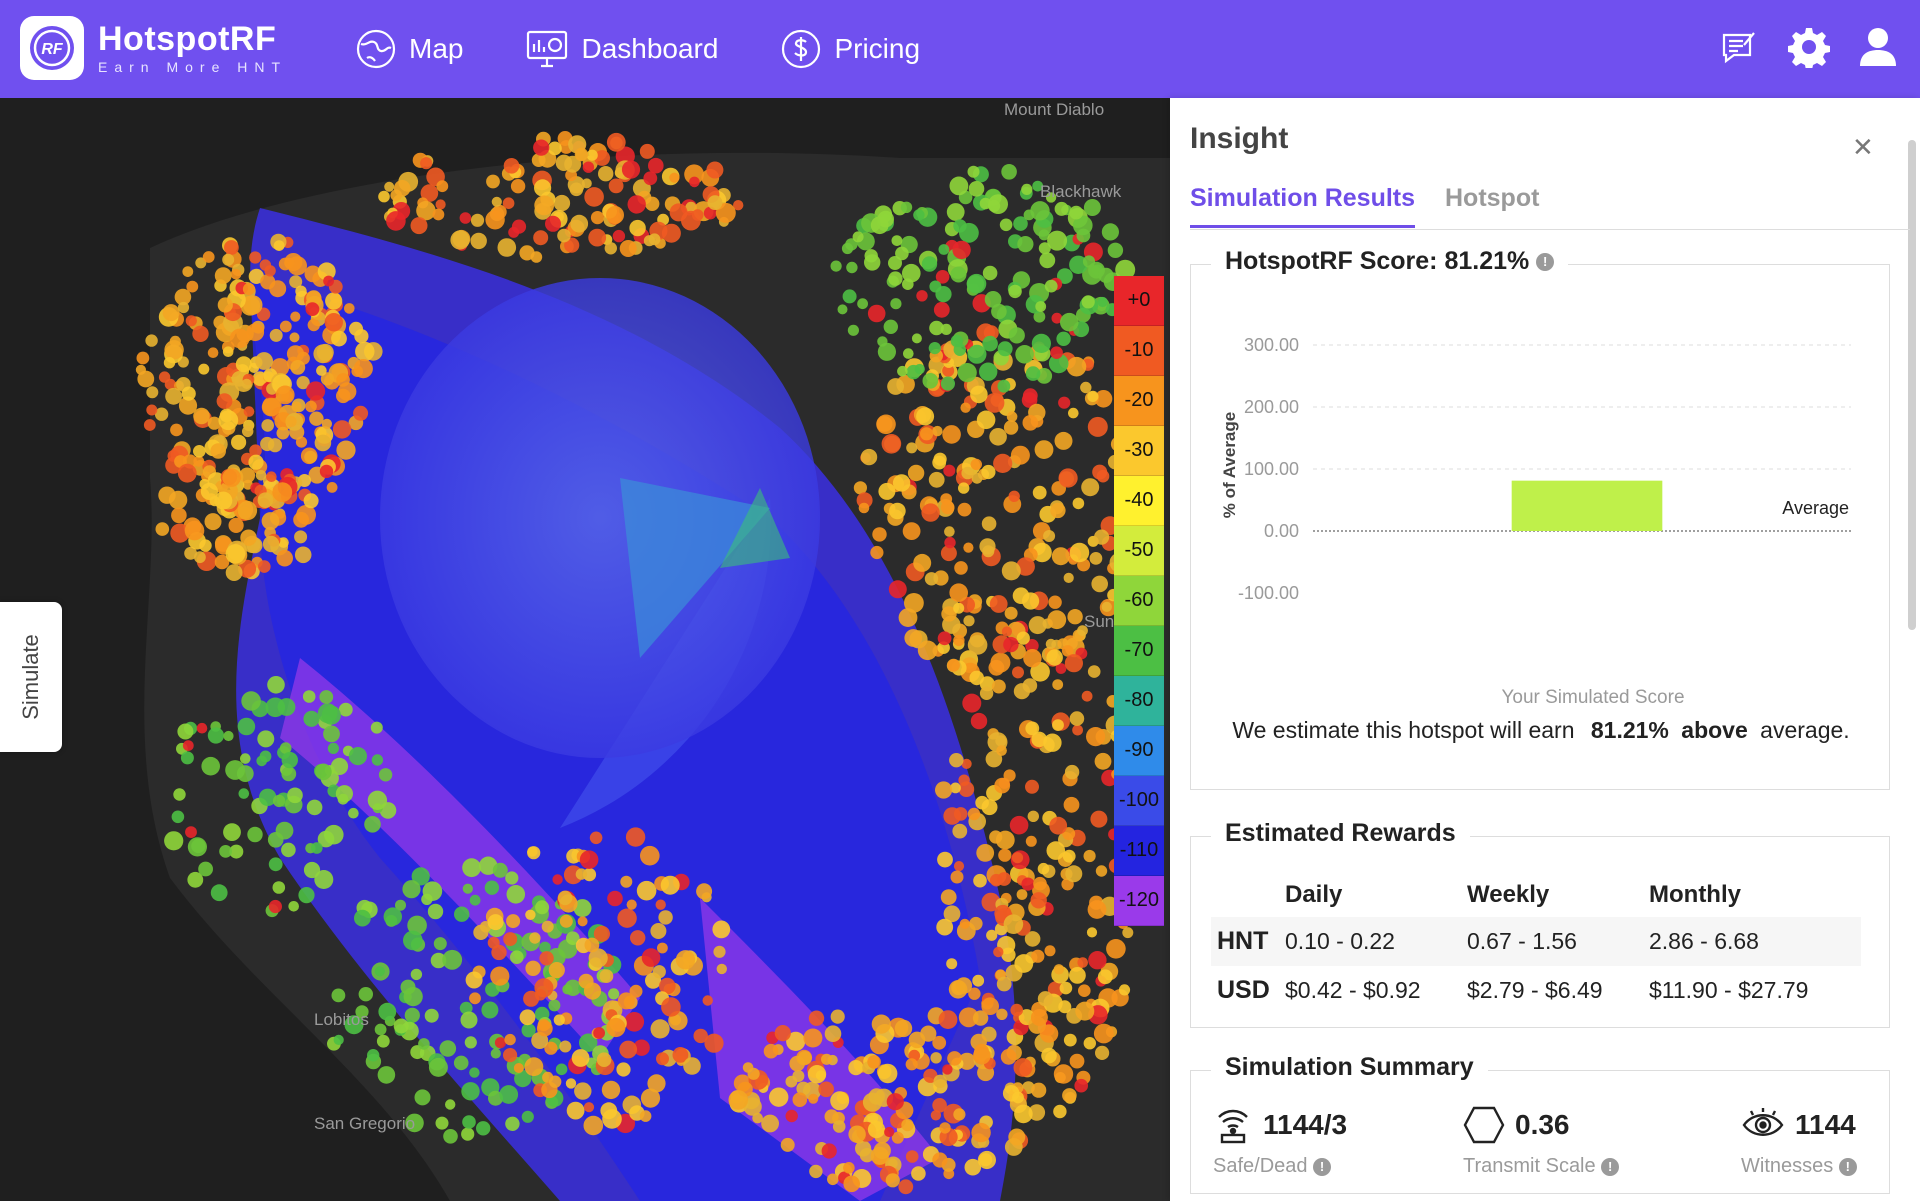 The width and height of the screenshot is (1920, 1201). I want to click on user-icon, so click(1878, 49).